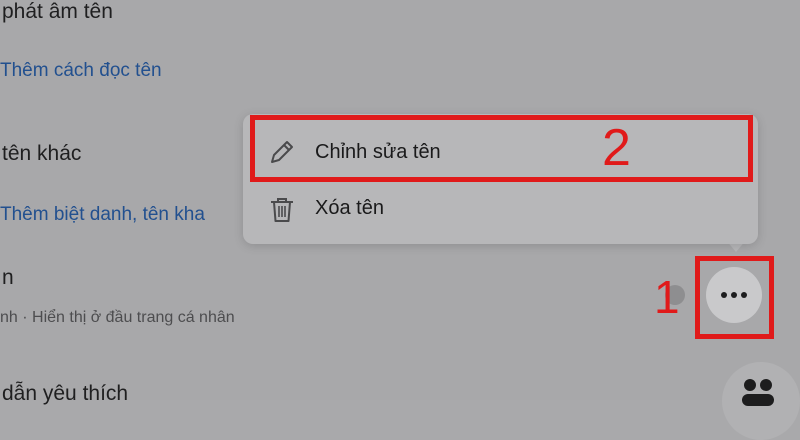 Image resolution: width=800 pixels, height=440 pixels. Describe the element at coordinates (42, 153) in the screenshot. I see `other-names-heading: tên khác` at that location.